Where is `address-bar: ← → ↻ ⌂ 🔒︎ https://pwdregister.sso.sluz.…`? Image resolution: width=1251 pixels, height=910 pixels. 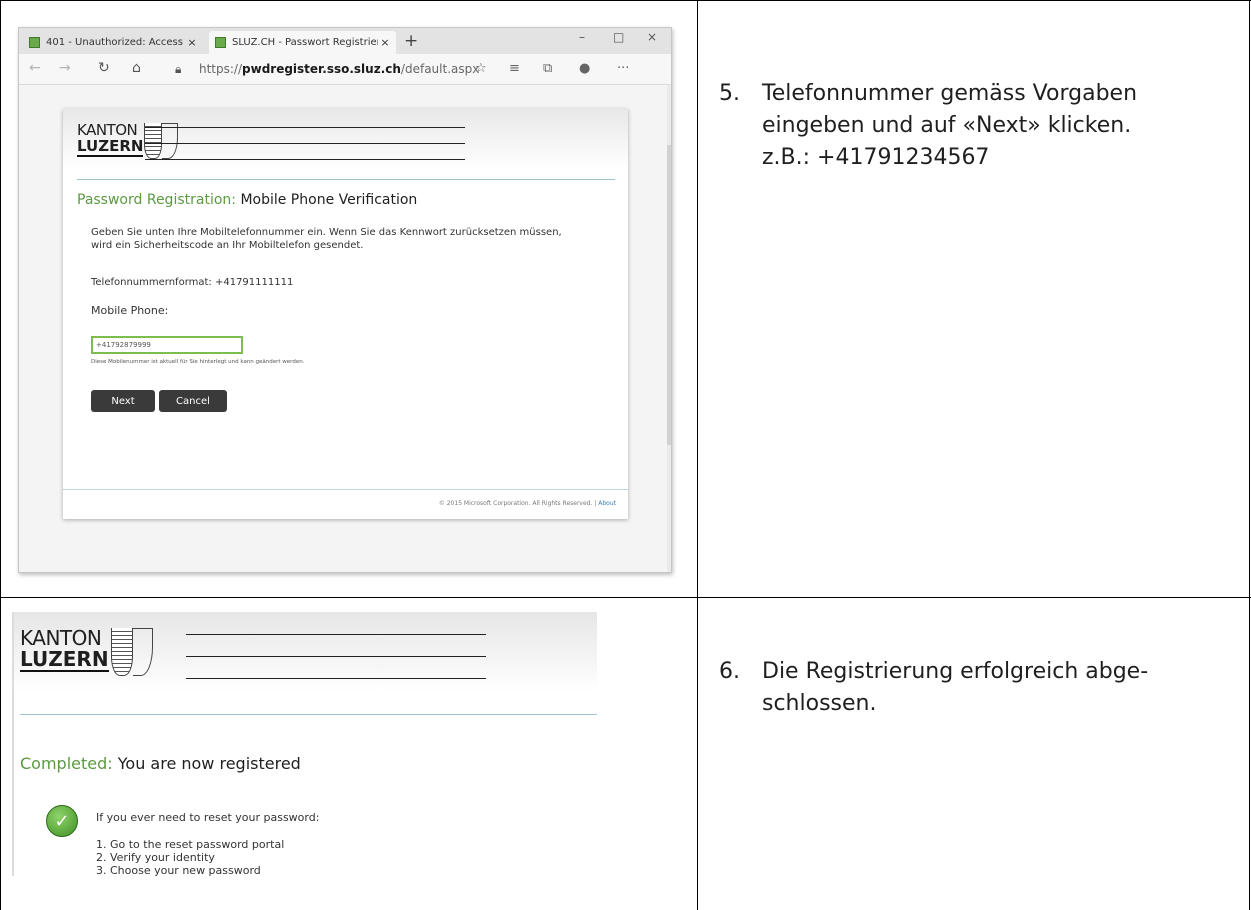
address-bar: ← → ↻ ⌂ 🔒︎ https://pwdregister.sso.sluz.… is located at coordinates (345, 69).